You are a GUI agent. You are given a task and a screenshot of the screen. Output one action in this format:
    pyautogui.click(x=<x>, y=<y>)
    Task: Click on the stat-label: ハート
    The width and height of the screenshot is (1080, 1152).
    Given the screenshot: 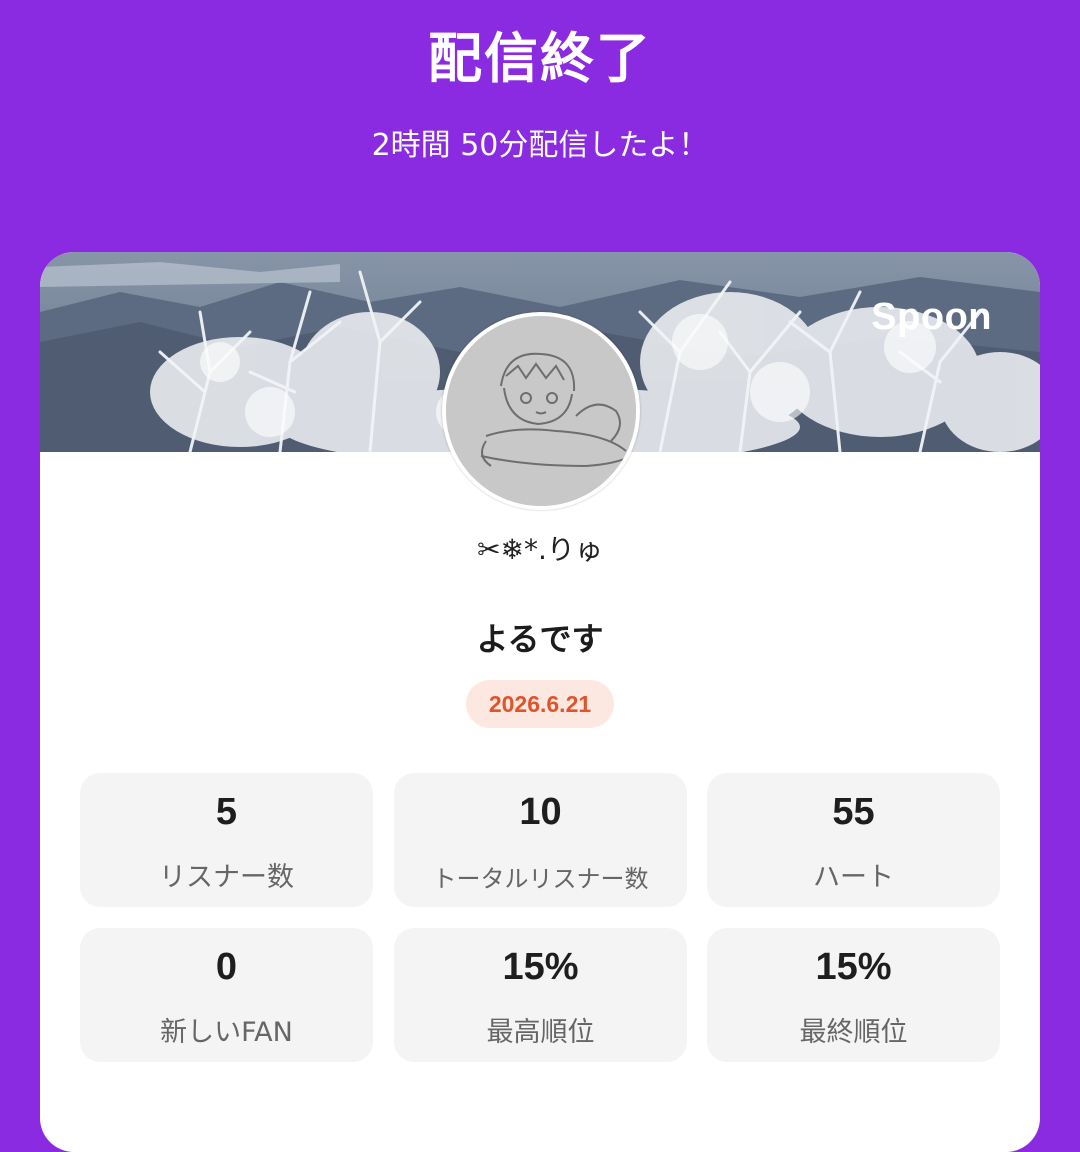 What is the action you would take?
    pyautogui.click(x=853, y=877)
    